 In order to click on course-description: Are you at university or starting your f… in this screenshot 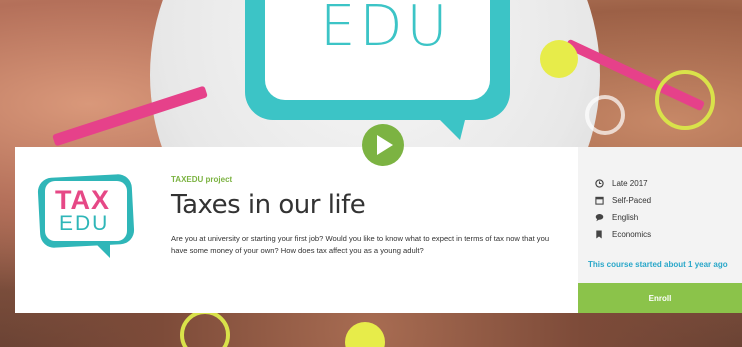, I will do `click(360, 244)`.